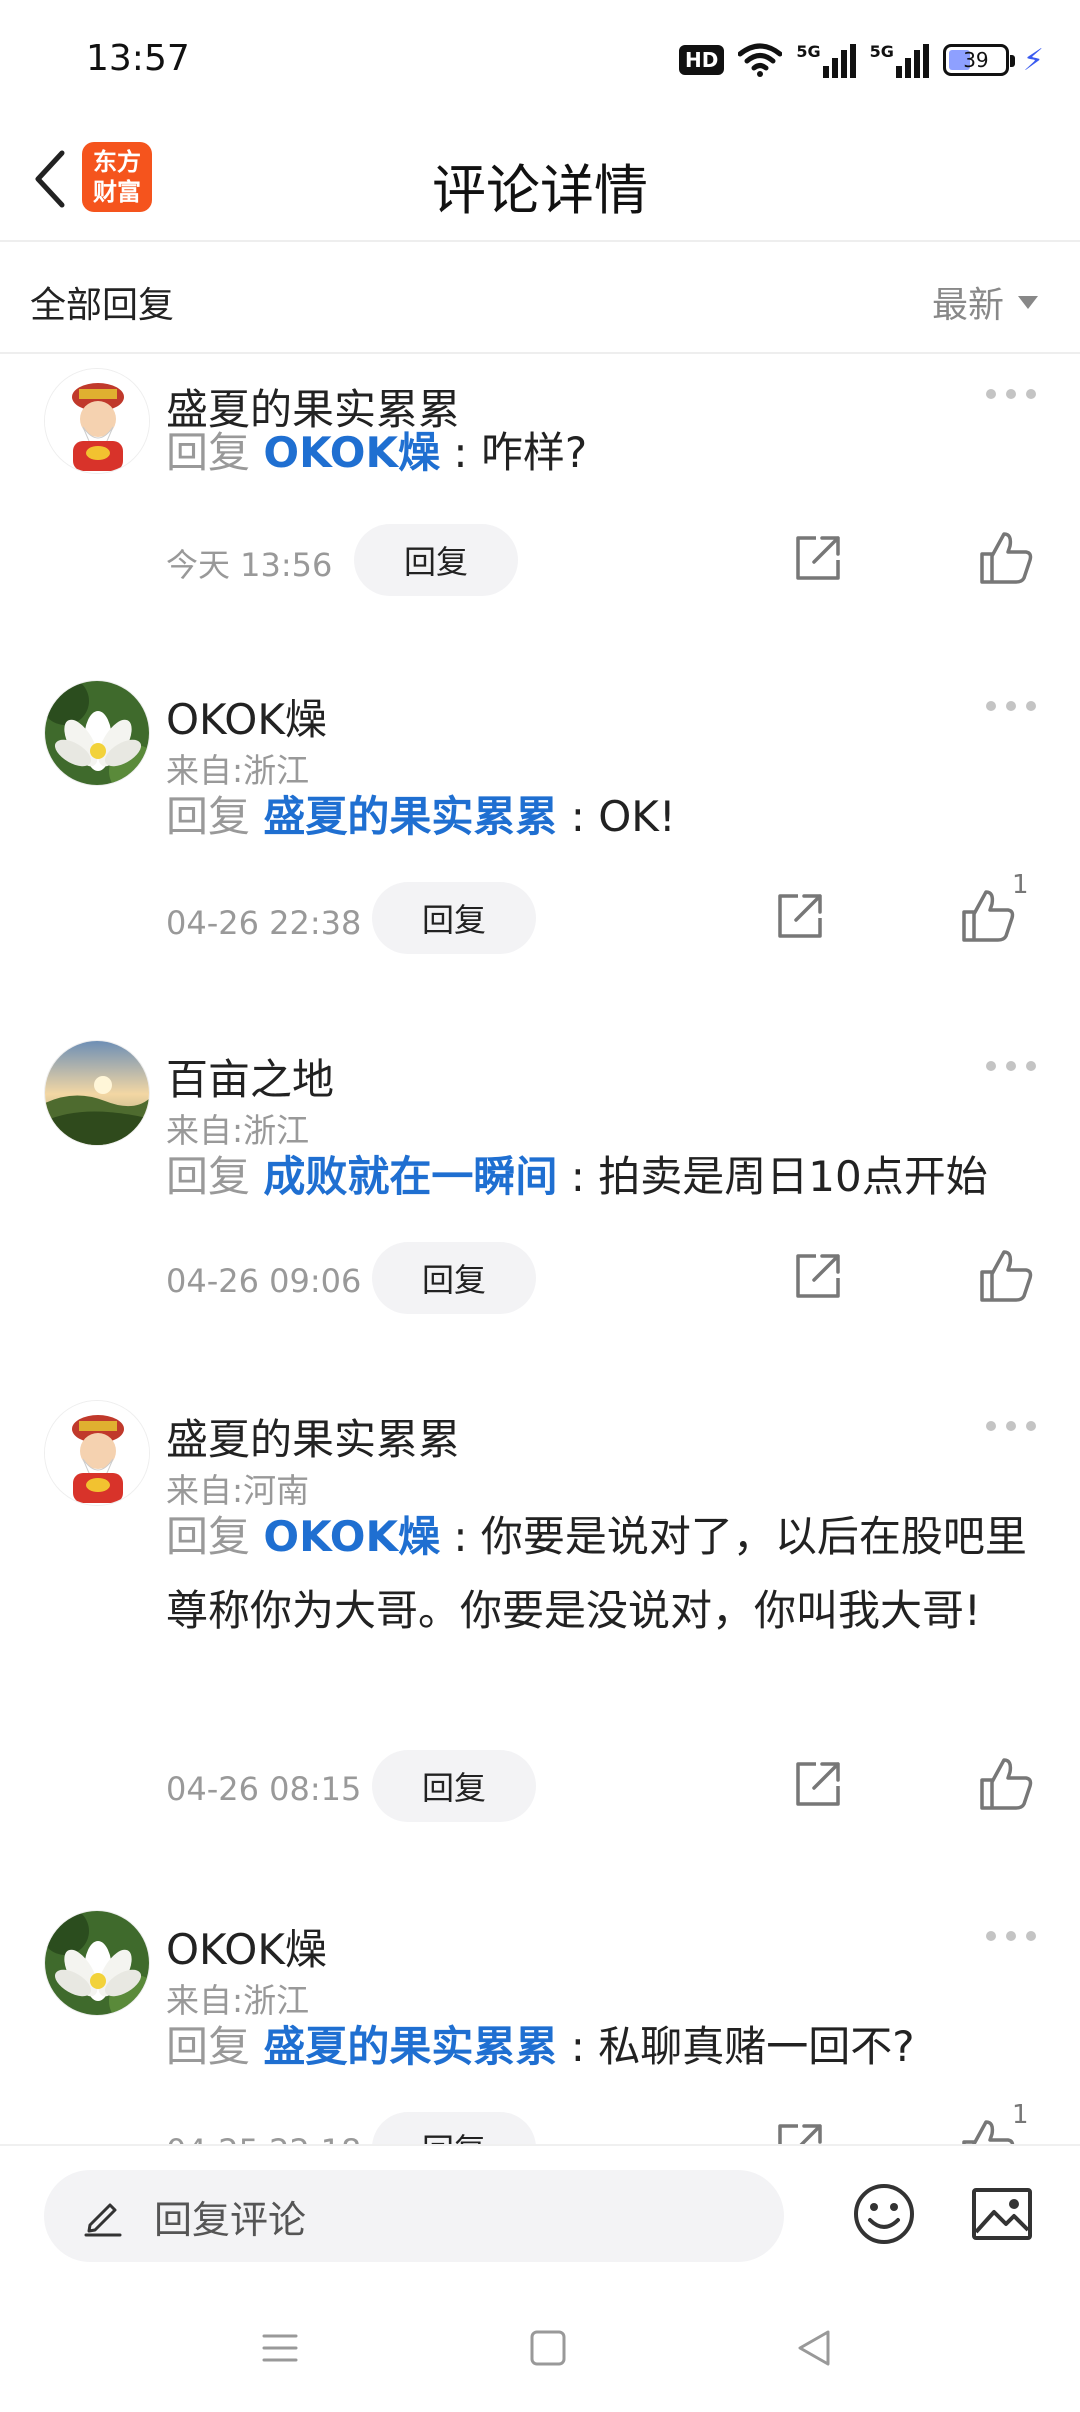 This screenshot has width=1080, height=2412. I want to click on comment-text: 回复 盛夏的果实累累 : OK!, so click(601, 817).